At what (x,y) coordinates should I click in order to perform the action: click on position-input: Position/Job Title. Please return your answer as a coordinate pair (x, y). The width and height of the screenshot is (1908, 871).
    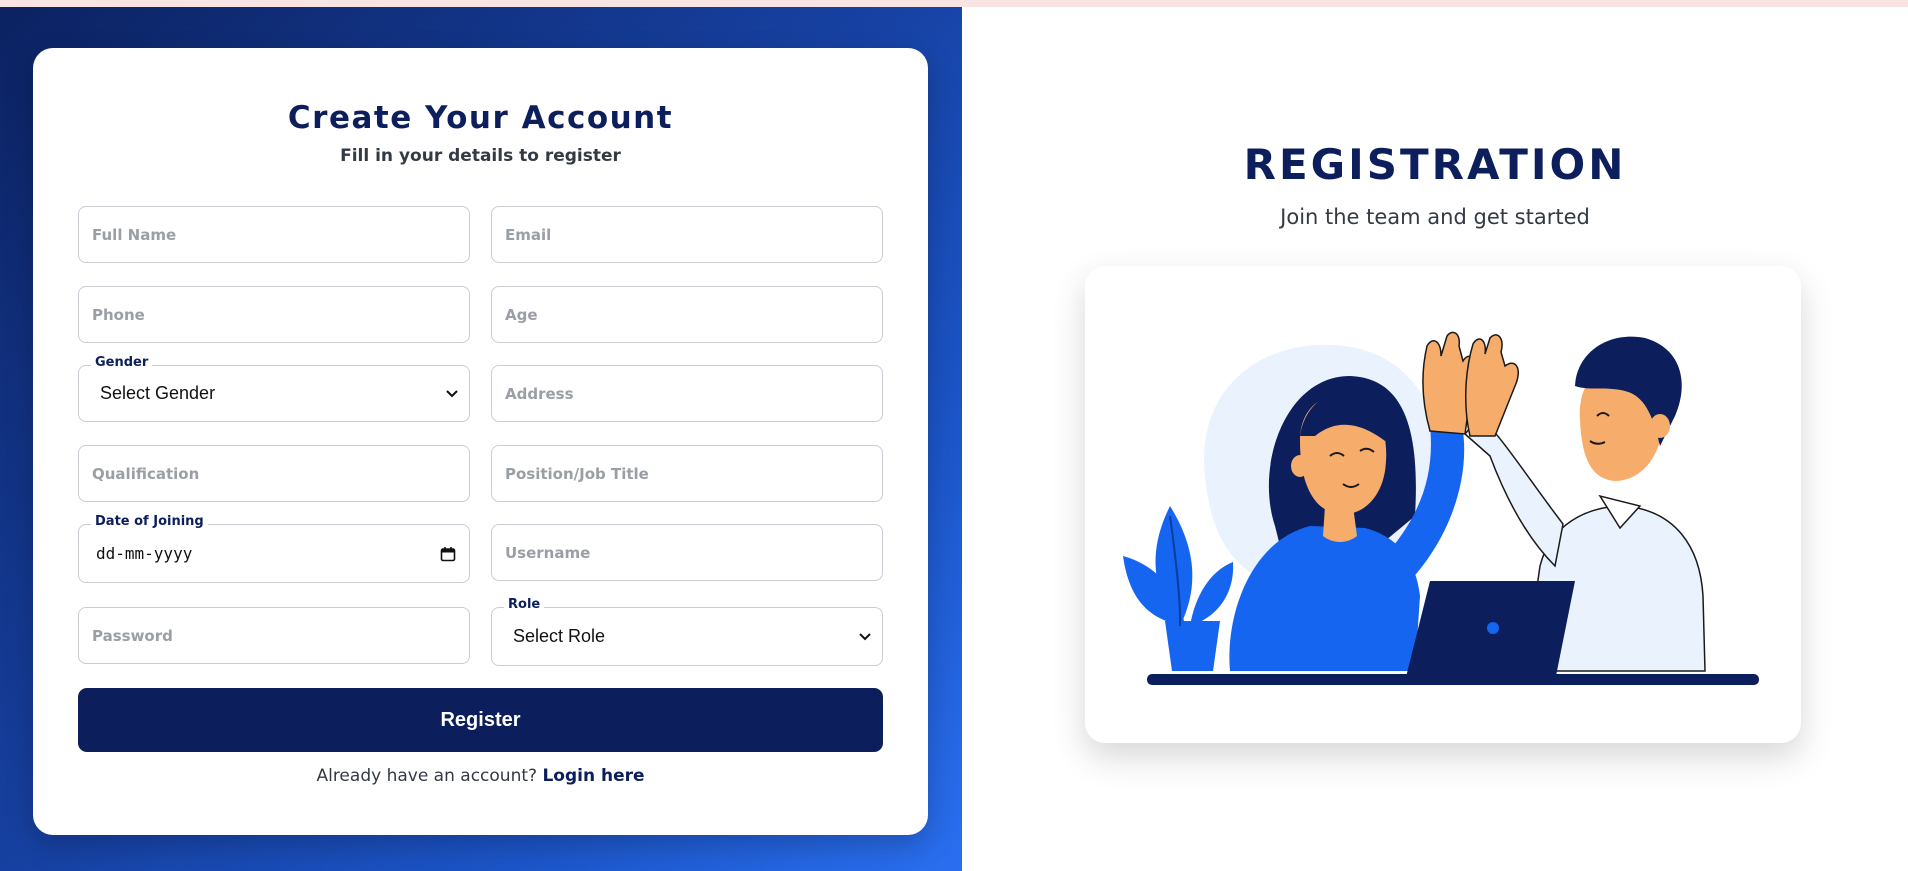
    Looking at the image, I should click on (687, 473).